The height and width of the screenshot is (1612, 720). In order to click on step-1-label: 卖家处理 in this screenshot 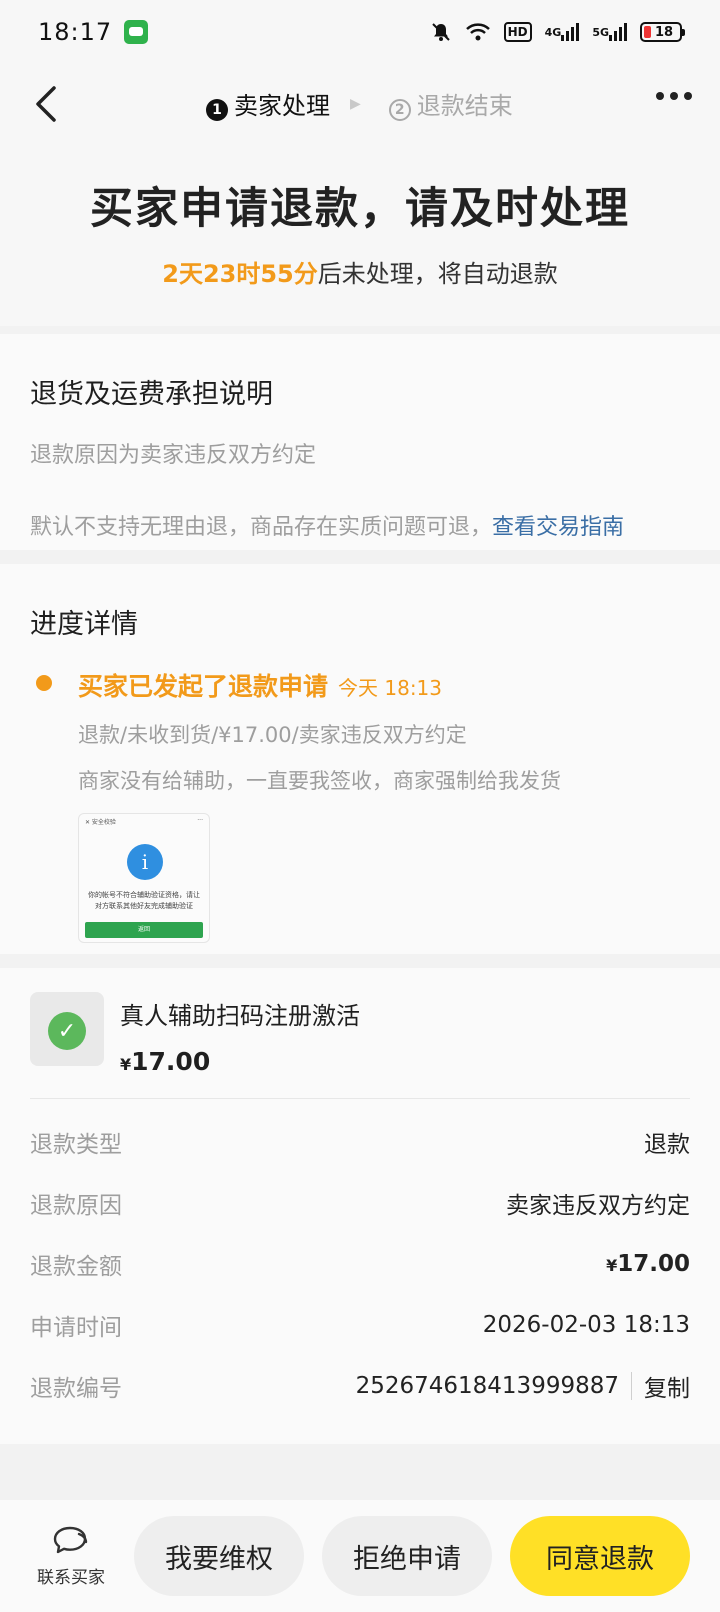, I will do `click(282, 106)`.